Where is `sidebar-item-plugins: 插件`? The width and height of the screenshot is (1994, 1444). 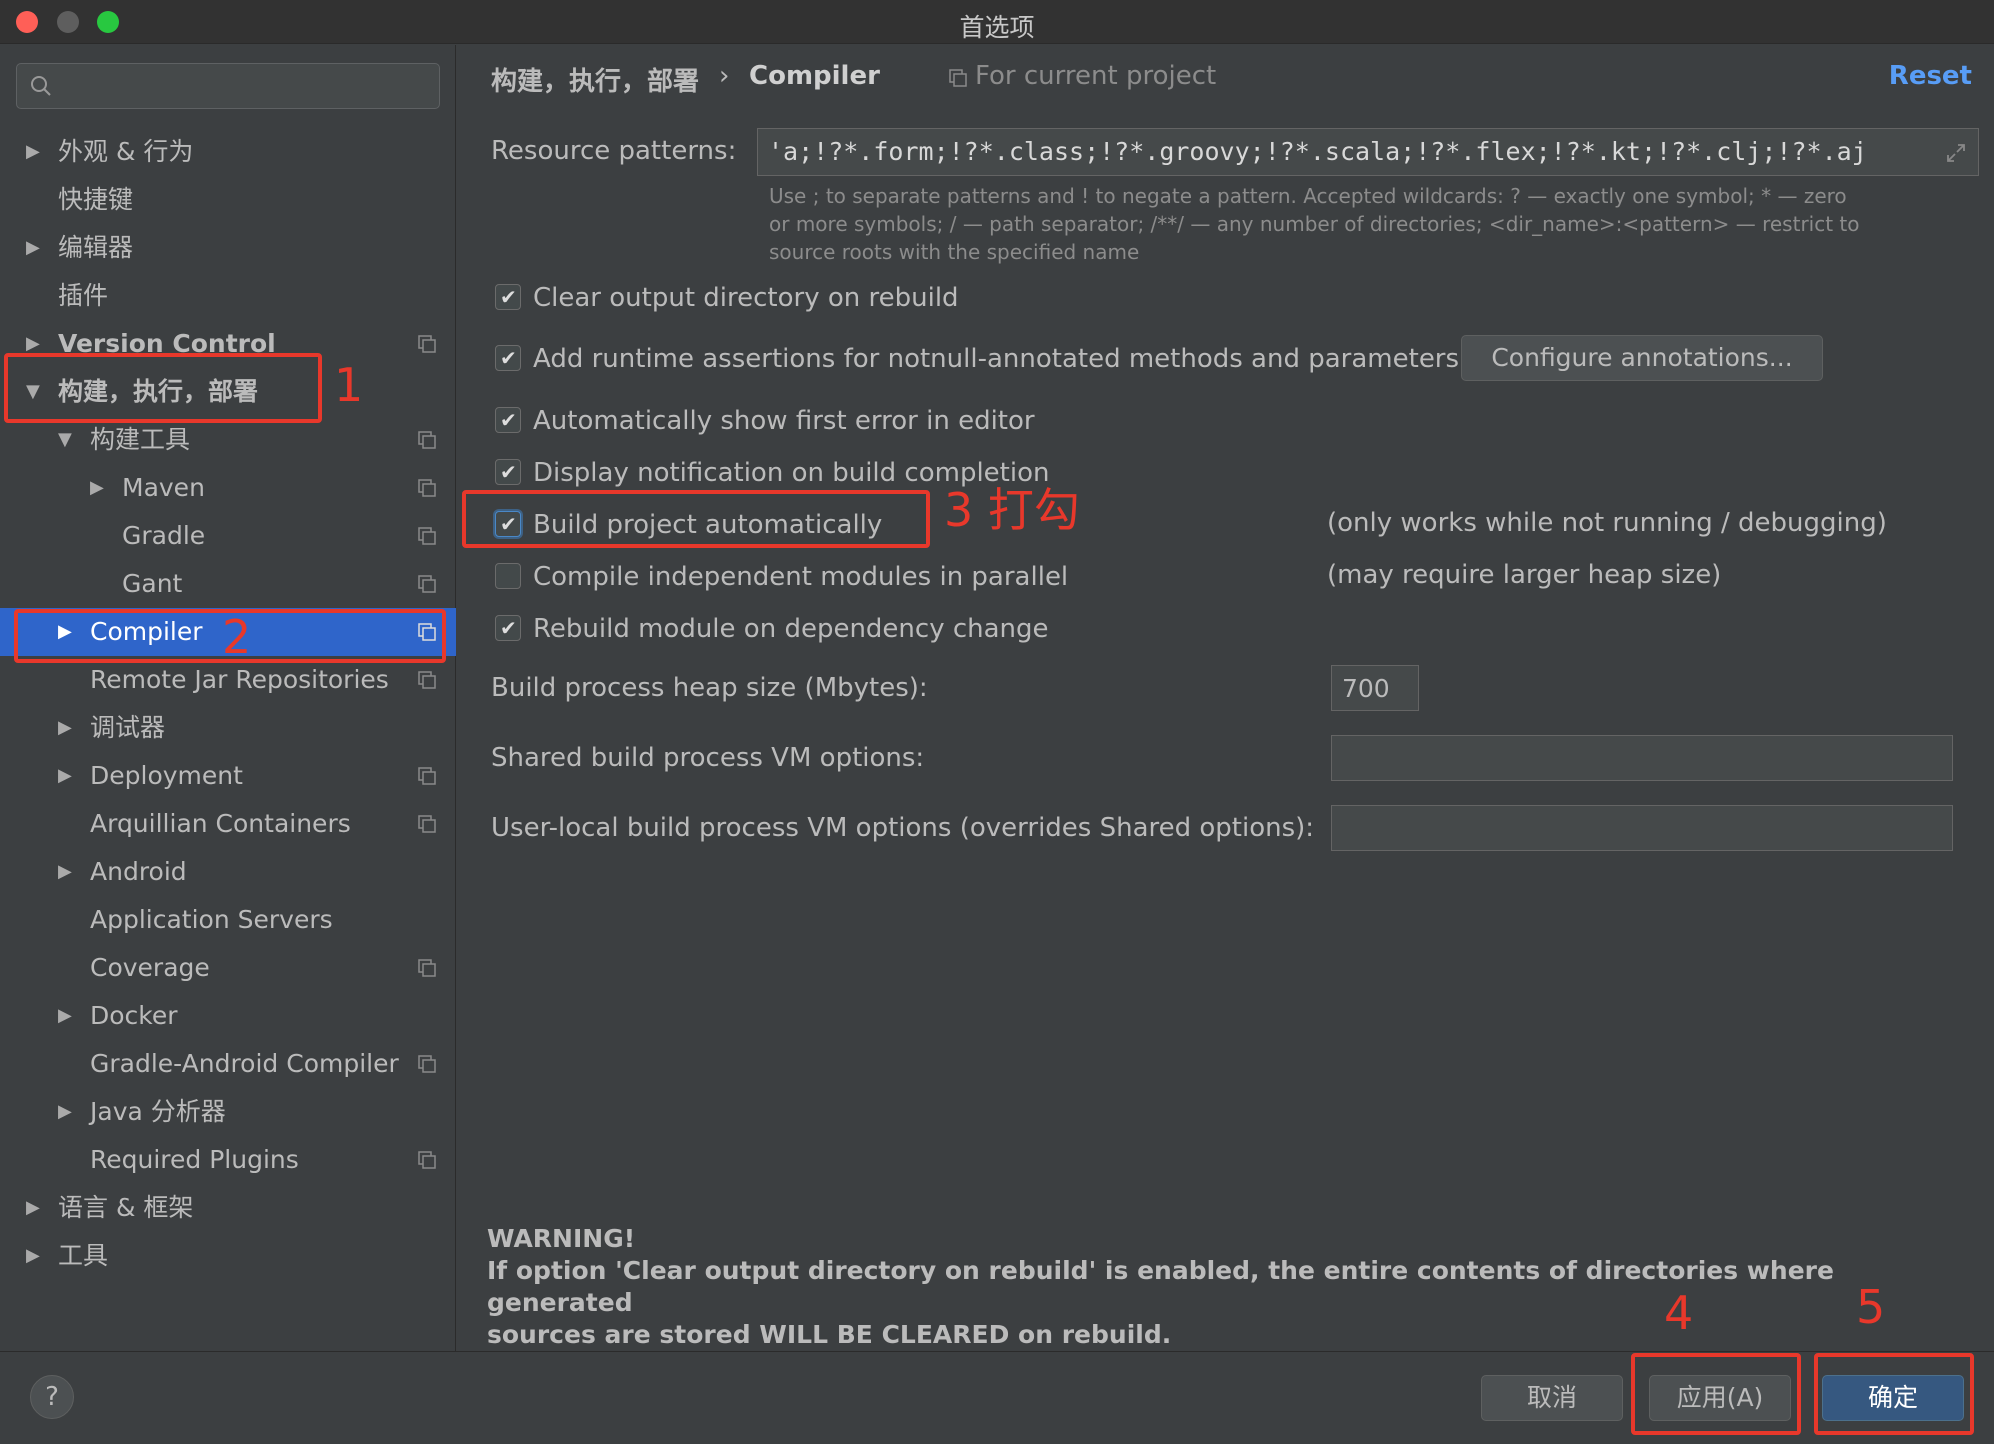
sidebar-item-plugins: 插件 is located at coordinates (228, 296).